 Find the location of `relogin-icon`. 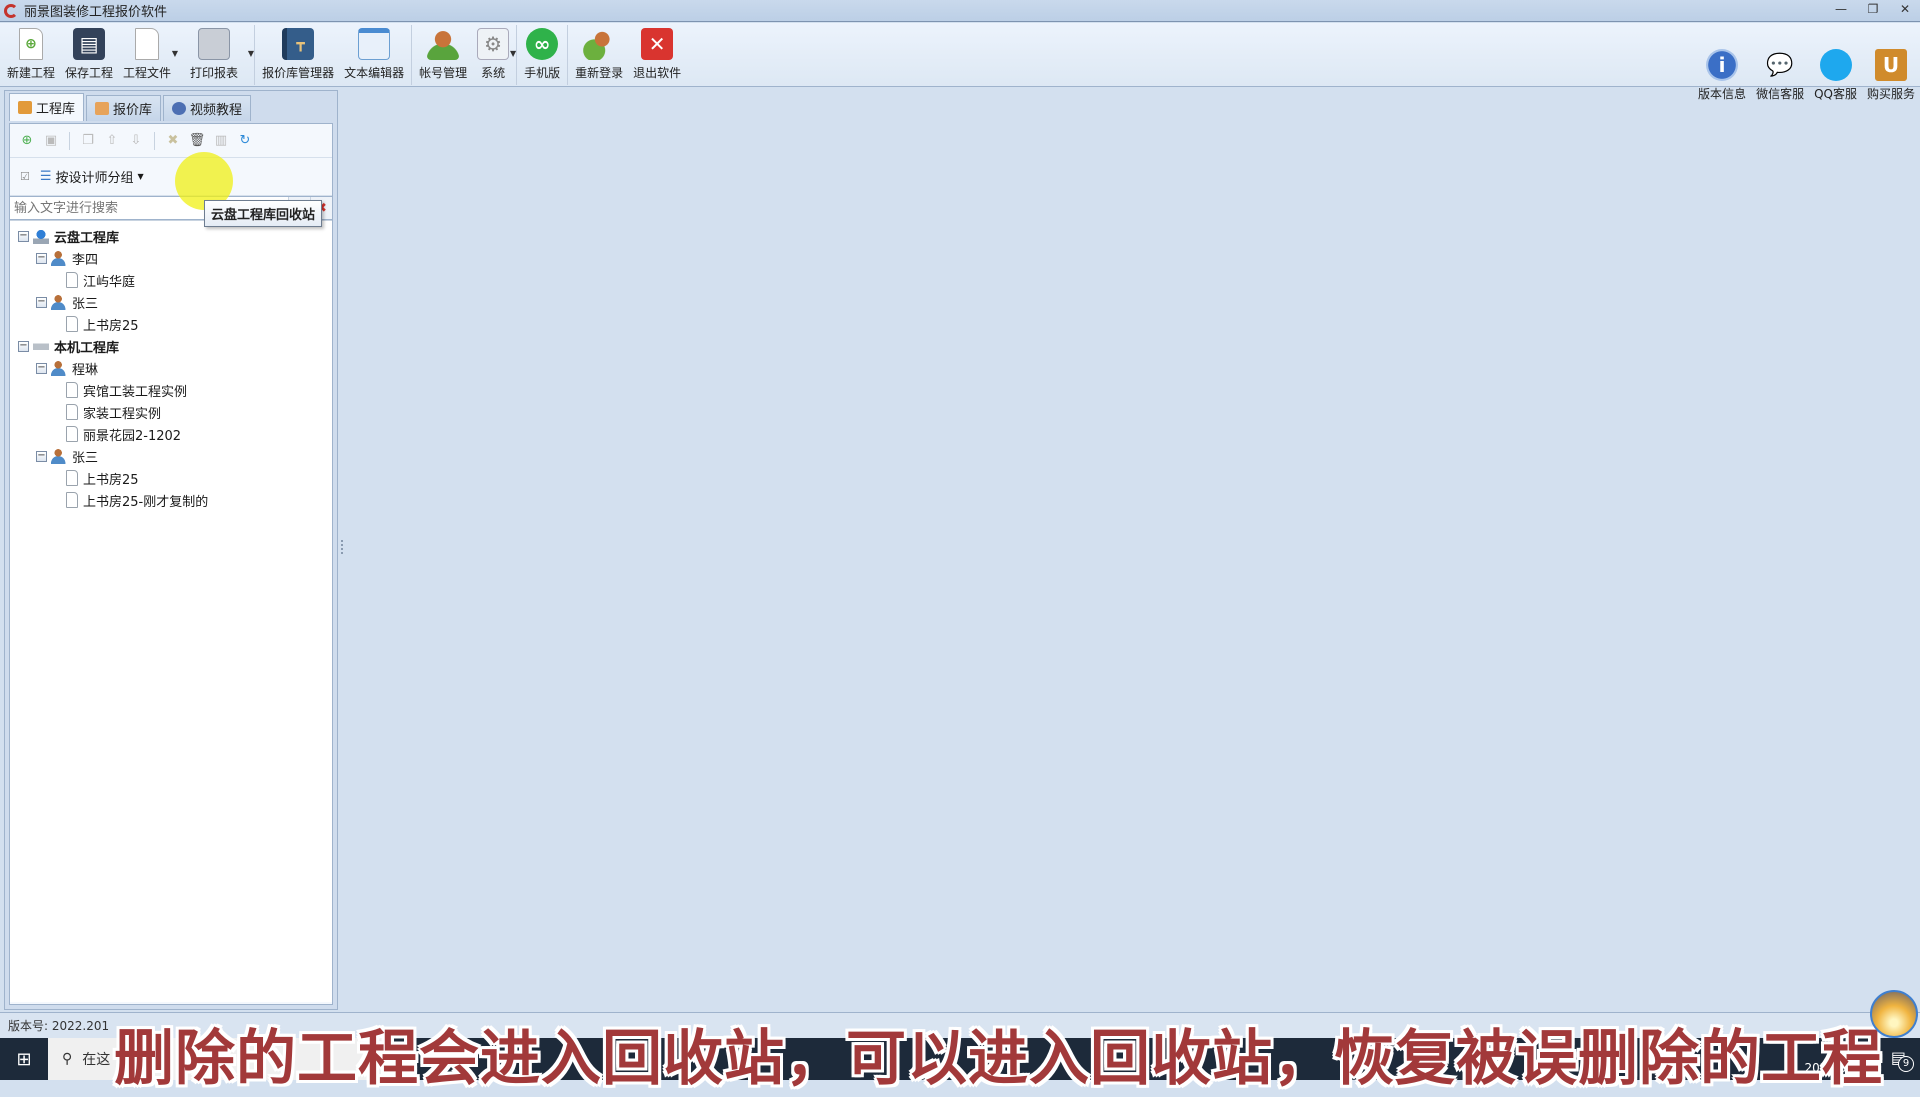

relogin-icon is located at coordinates (599, 44).